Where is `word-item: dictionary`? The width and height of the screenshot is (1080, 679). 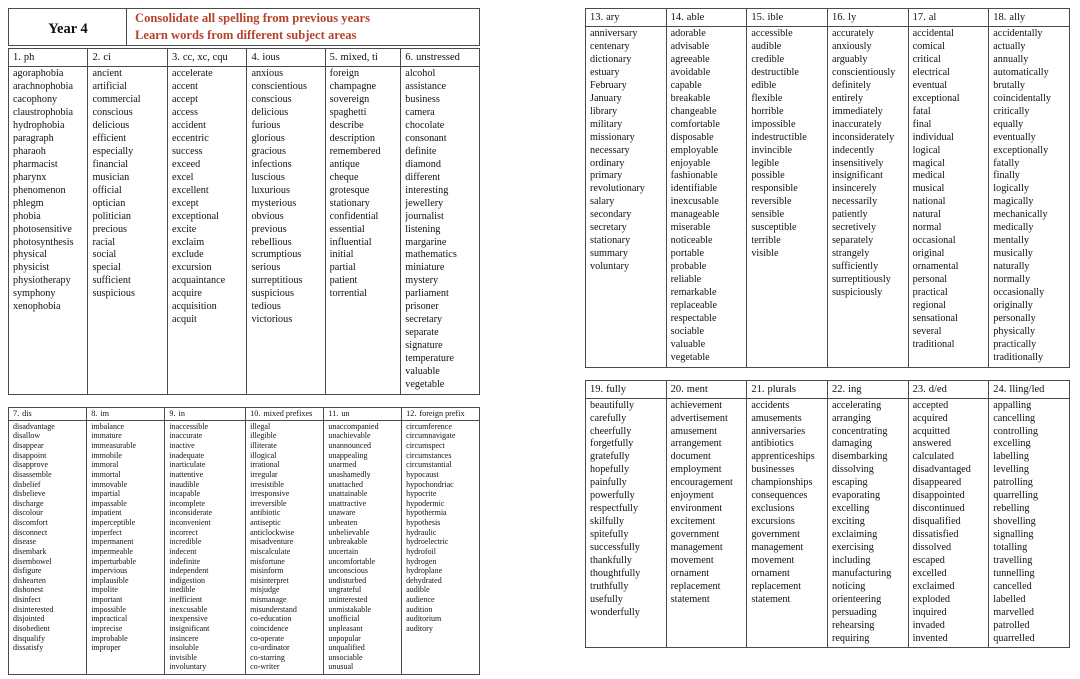
word-item: dictionary is located at coordinates (611, 59).